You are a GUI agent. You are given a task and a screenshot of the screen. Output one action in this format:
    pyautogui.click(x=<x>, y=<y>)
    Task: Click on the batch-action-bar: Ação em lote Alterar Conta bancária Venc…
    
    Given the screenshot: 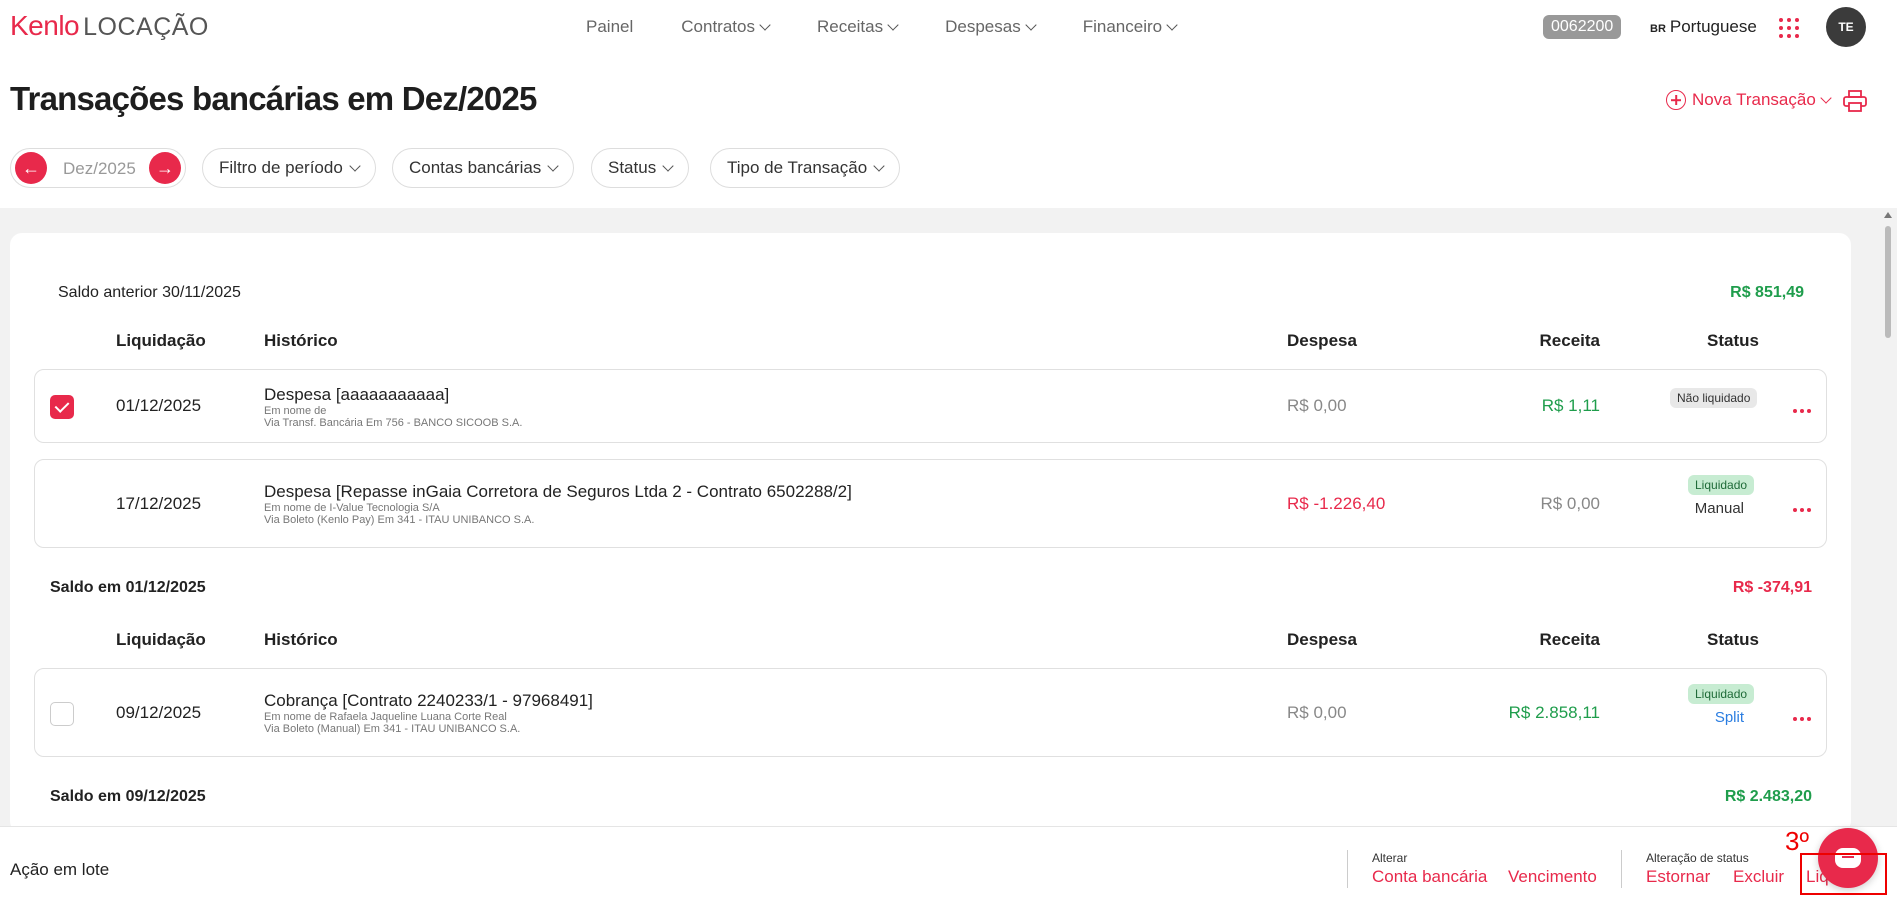 What is the action you would take?
    pyautogui.click(x=948, y=865)
    